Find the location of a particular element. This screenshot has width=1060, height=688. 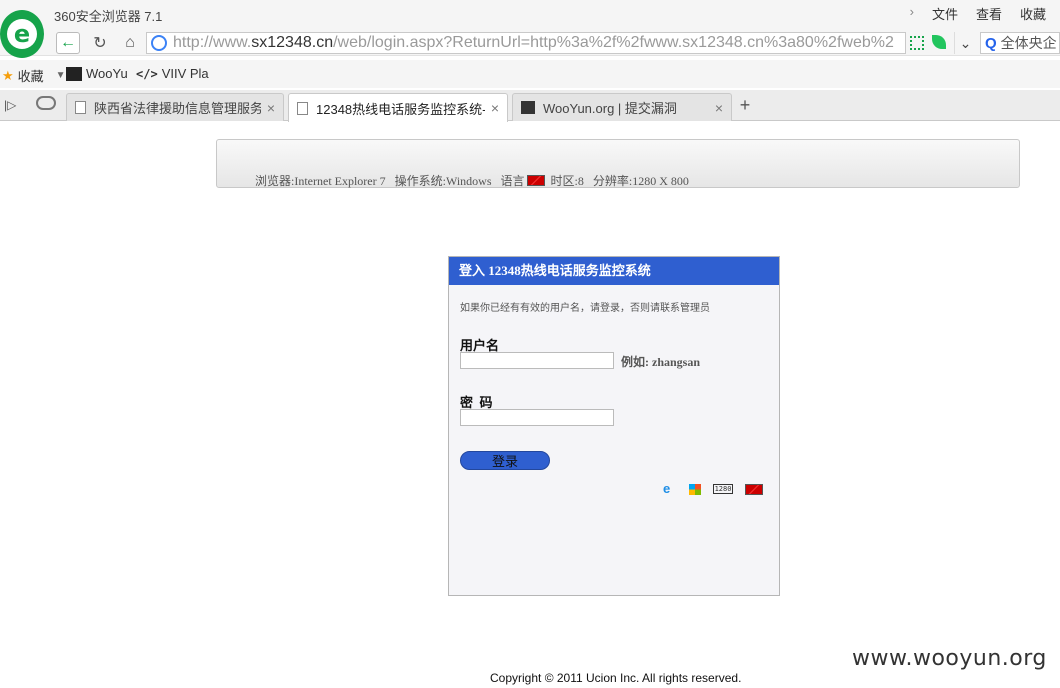

back-button: ← is located at coordinates (68, 43).